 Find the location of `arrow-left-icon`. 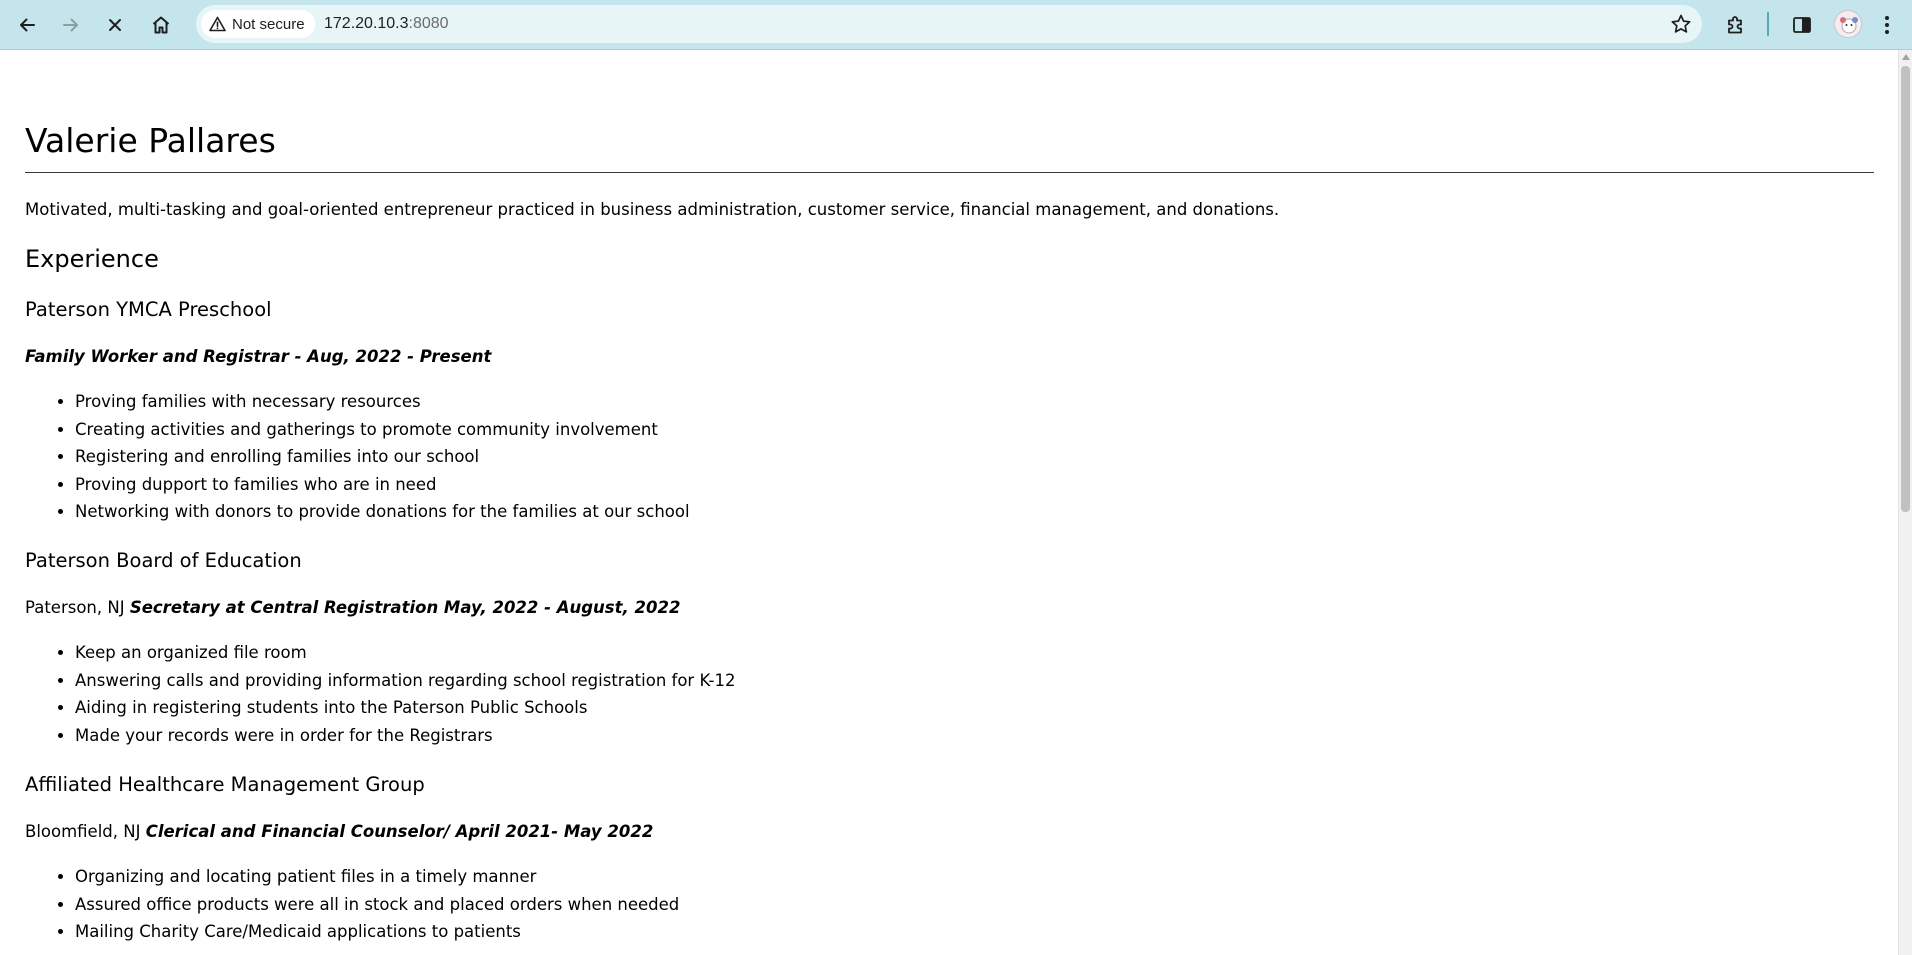

arrow-left-icon is located at coordinates (27, 25).